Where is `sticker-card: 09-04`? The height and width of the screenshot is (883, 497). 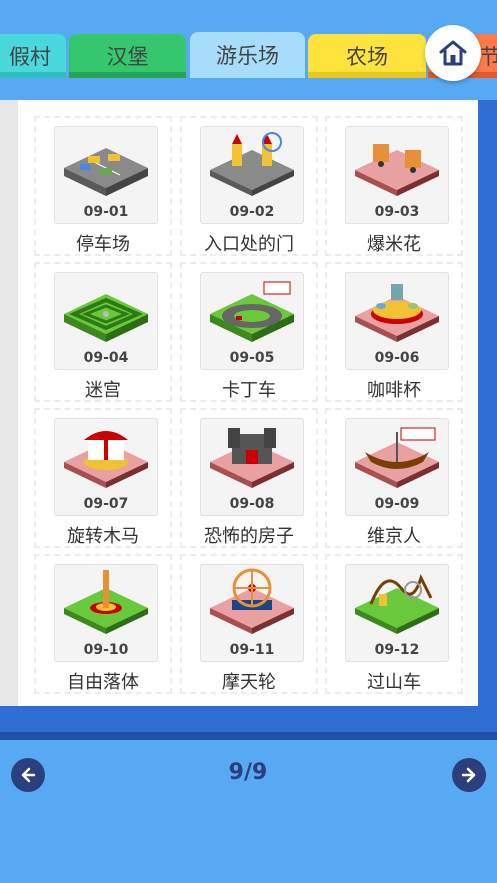 sticker-card: 09-04 is located at coordinates (106, 321).